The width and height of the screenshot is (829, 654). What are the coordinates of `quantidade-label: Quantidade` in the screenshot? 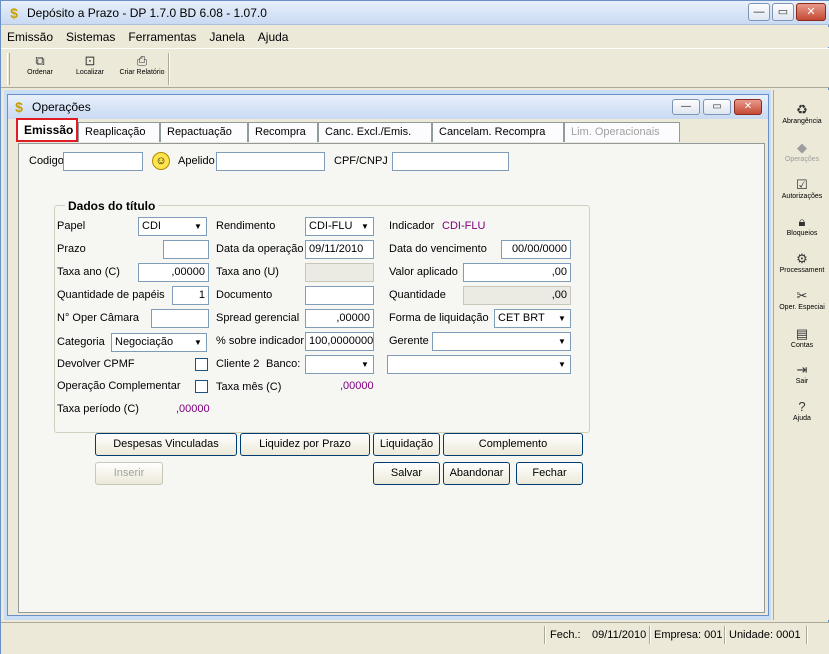 It's located at (417, 295).